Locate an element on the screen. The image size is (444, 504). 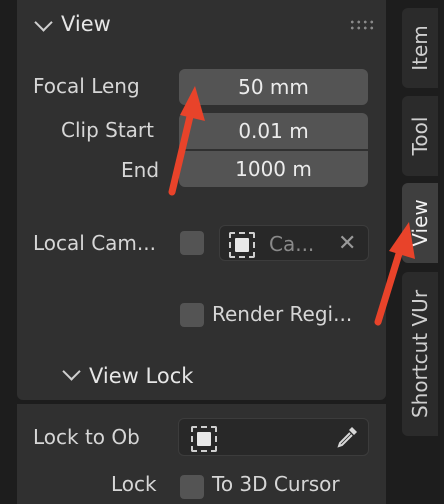
tab-view: View is located at coordinates (420, 223).